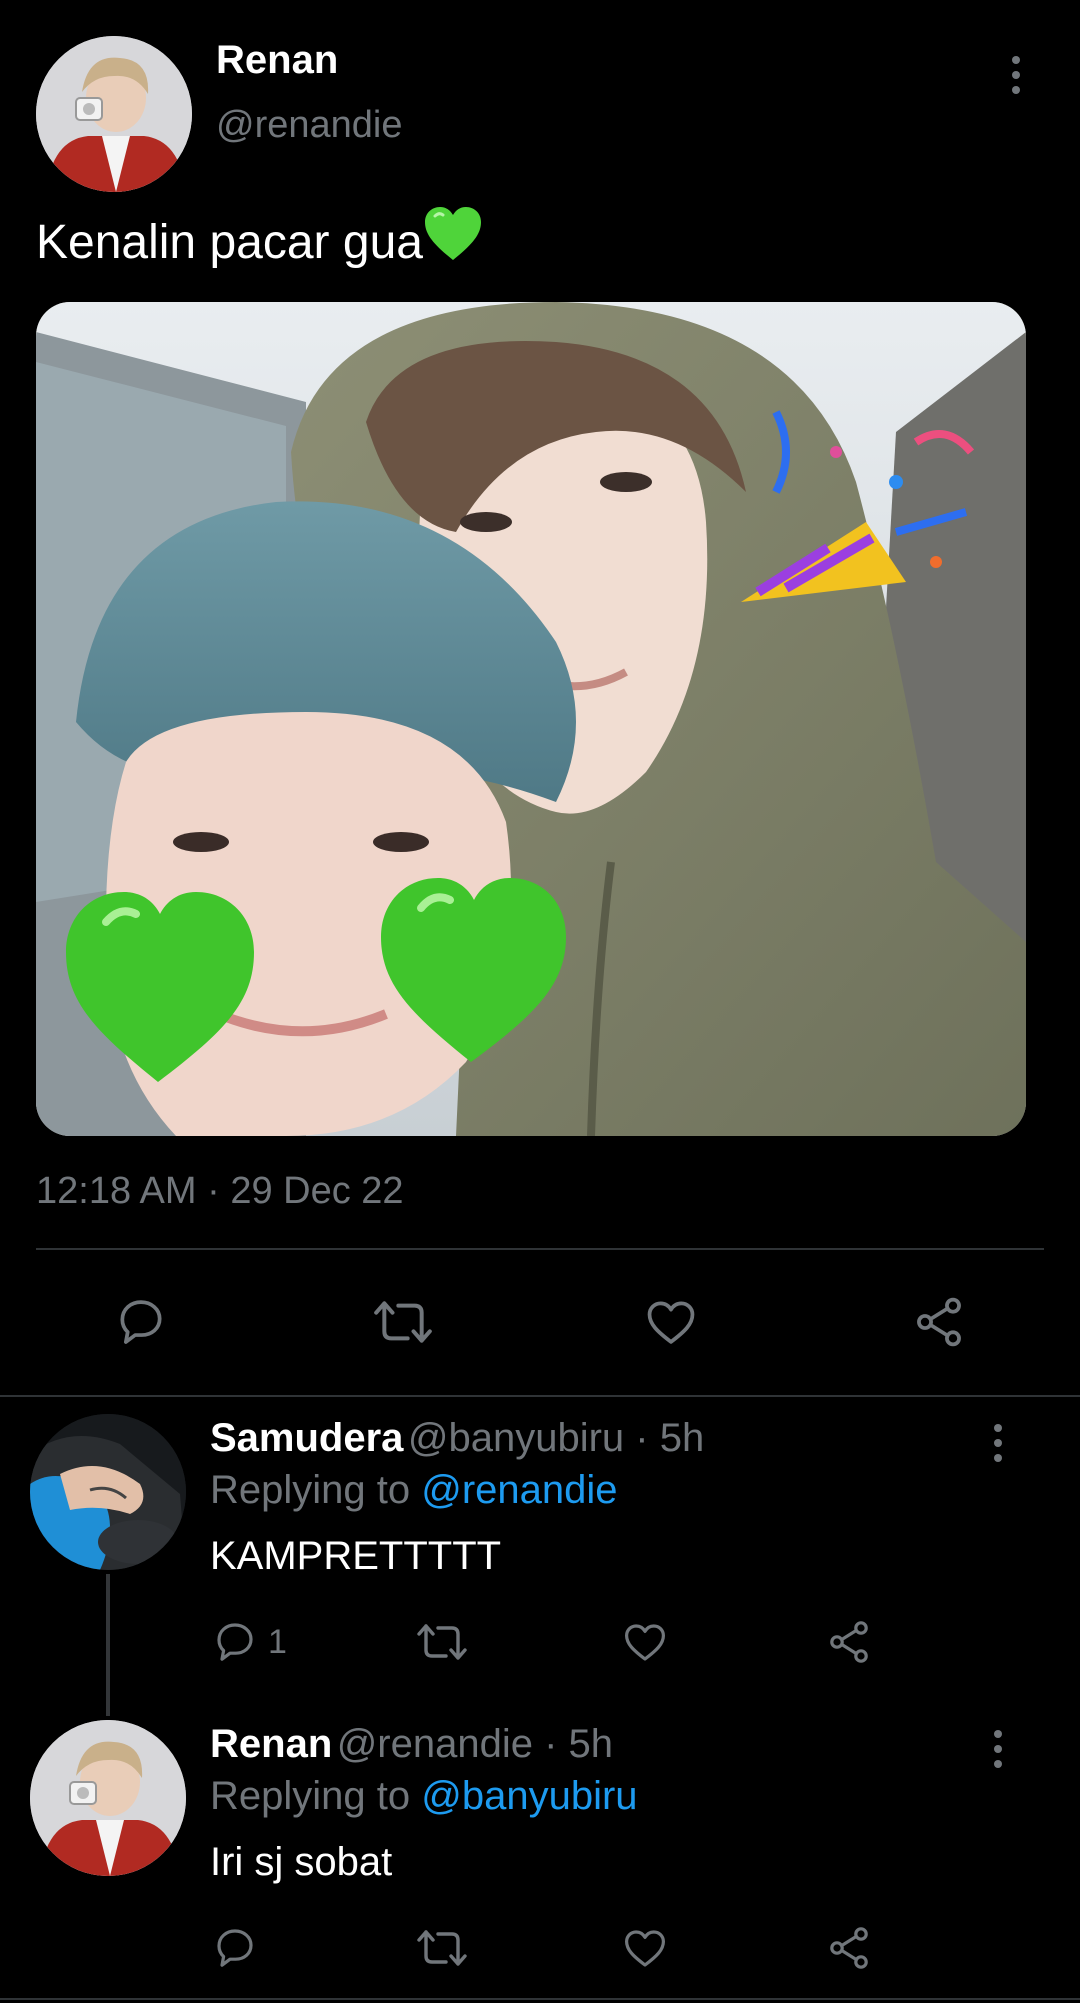 The width and height of the screenshot is (1080, 2003). I want to click on reply-author-name: Renan, so click(271, 1744).